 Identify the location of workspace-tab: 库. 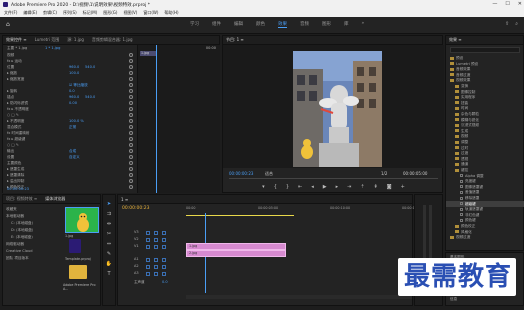
(346, 24).